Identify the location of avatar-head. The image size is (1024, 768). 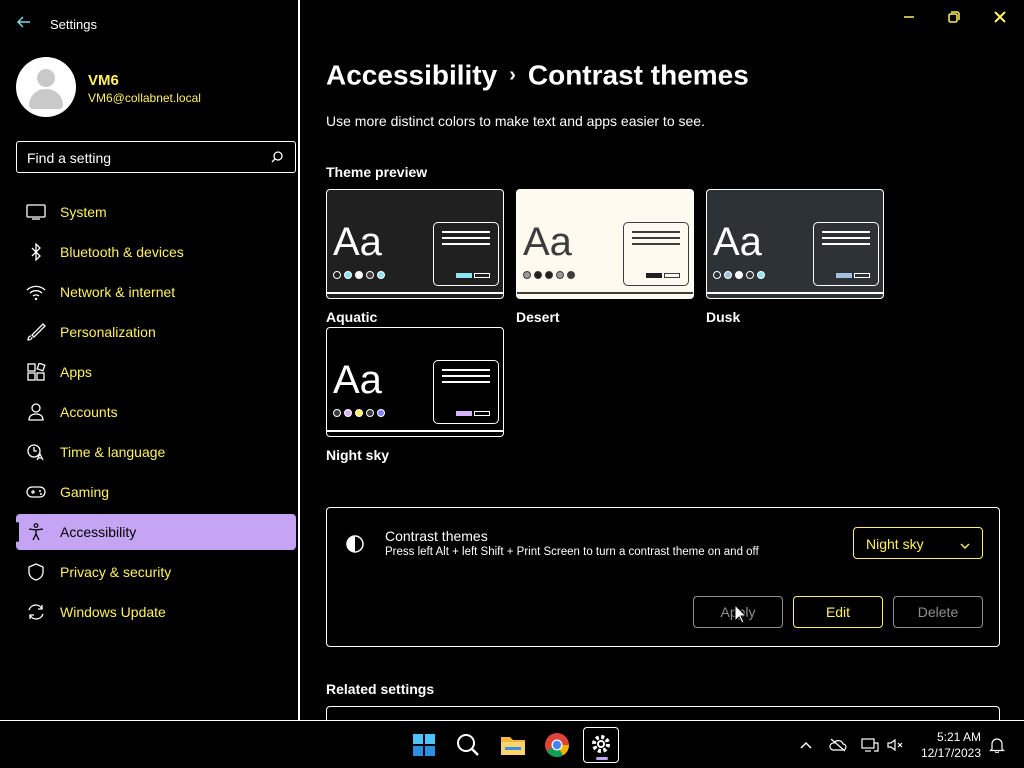
(46, 78).